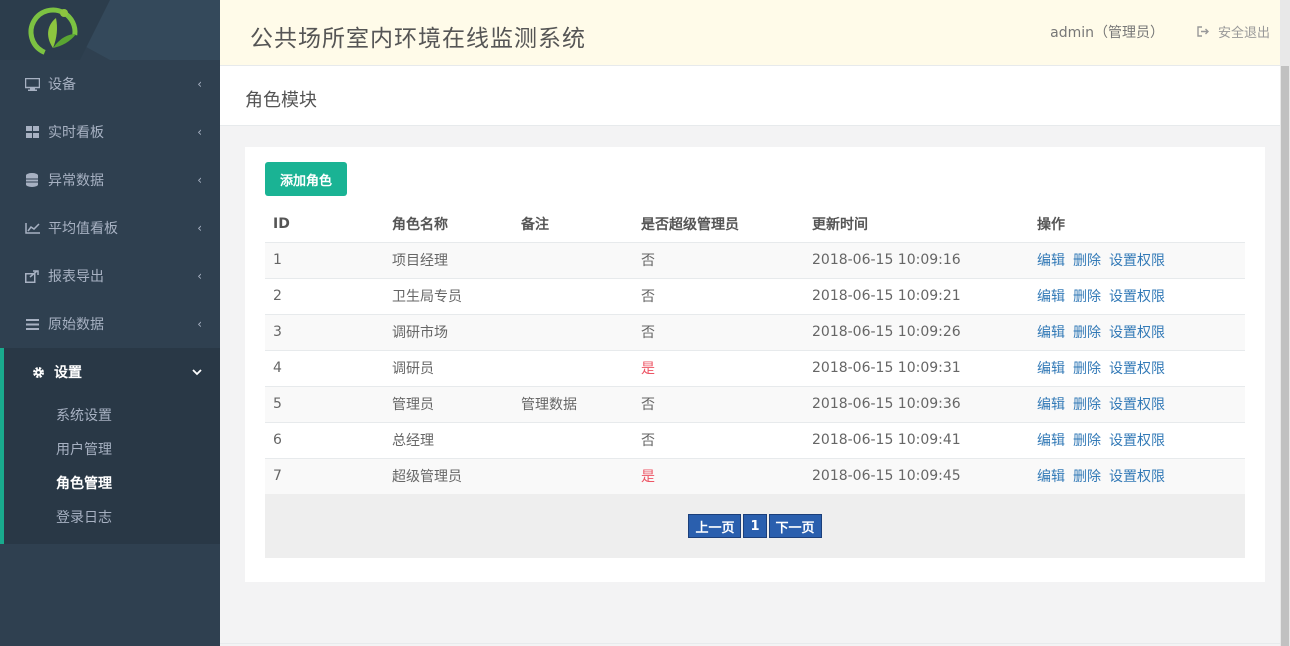 Image resolution: width=1290 pixels, height=646 pixels. What do you see at coordinates (110, 84) in the screenshot?
I see `sidebar-item-devices: 设备 ‹` at bounding box center [110, 84].